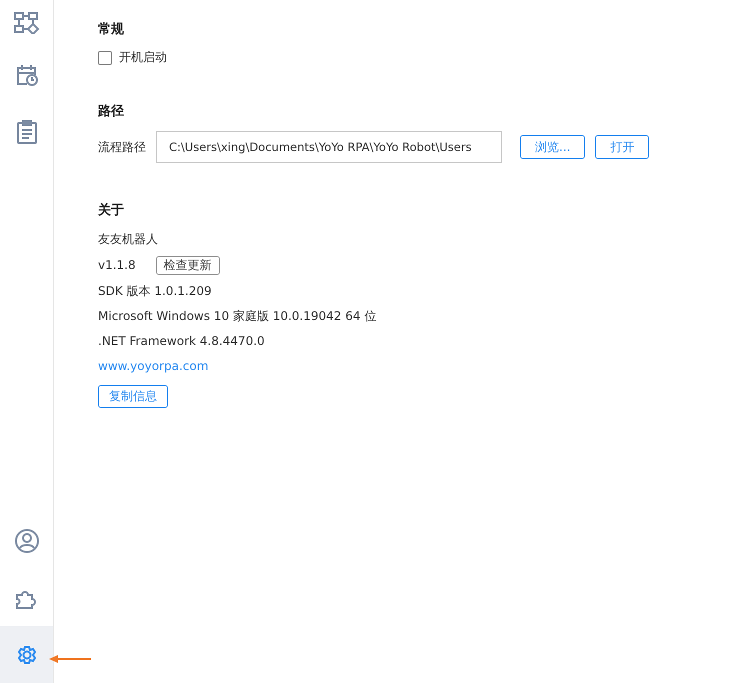 This screenshot has width=741, height=683. What do you see at coordinates (105, 57) in the screenshot?
I see `checkbox` at bounding box center [105, 57].